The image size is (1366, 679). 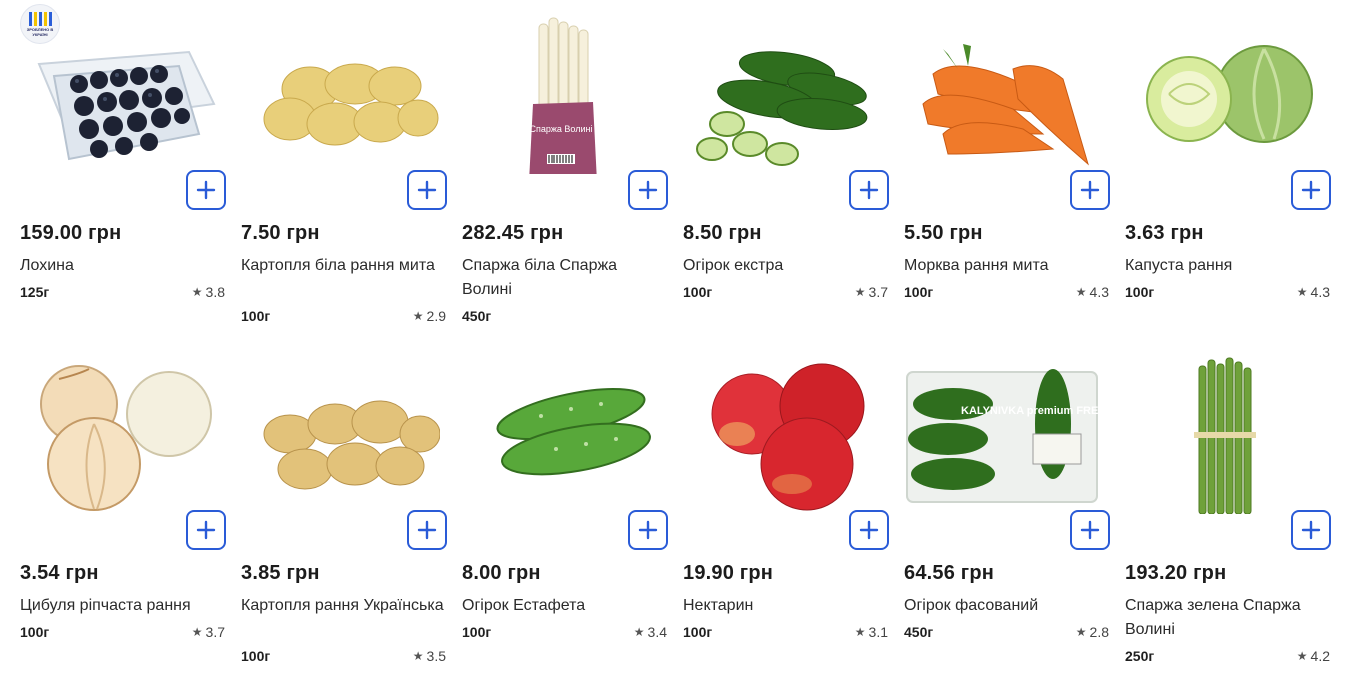 What do you see at coordinates (785, 606) in the screenshot?
I see `product-name: Нектарин` at bounding box center [785, 606].